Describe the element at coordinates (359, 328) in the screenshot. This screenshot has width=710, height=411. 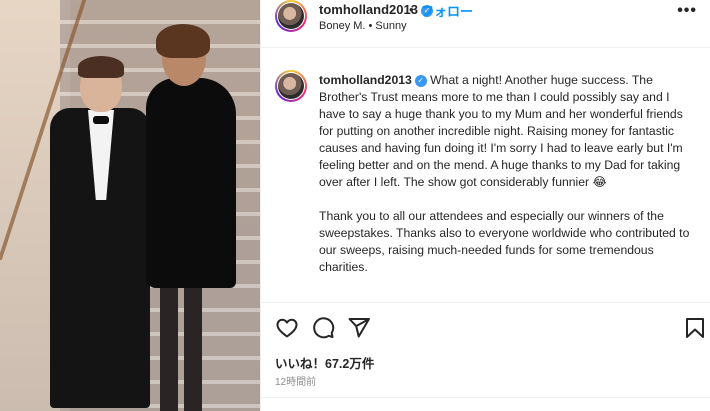
I see `share-icon` at that location.